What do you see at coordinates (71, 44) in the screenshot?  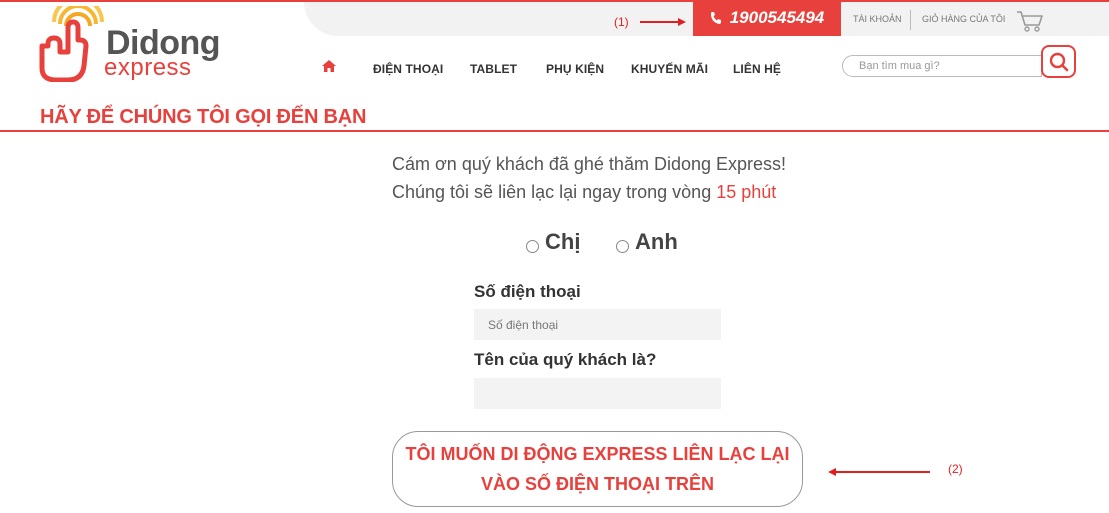 I see `hand-signal-icon` at bounding box center [71, 44].